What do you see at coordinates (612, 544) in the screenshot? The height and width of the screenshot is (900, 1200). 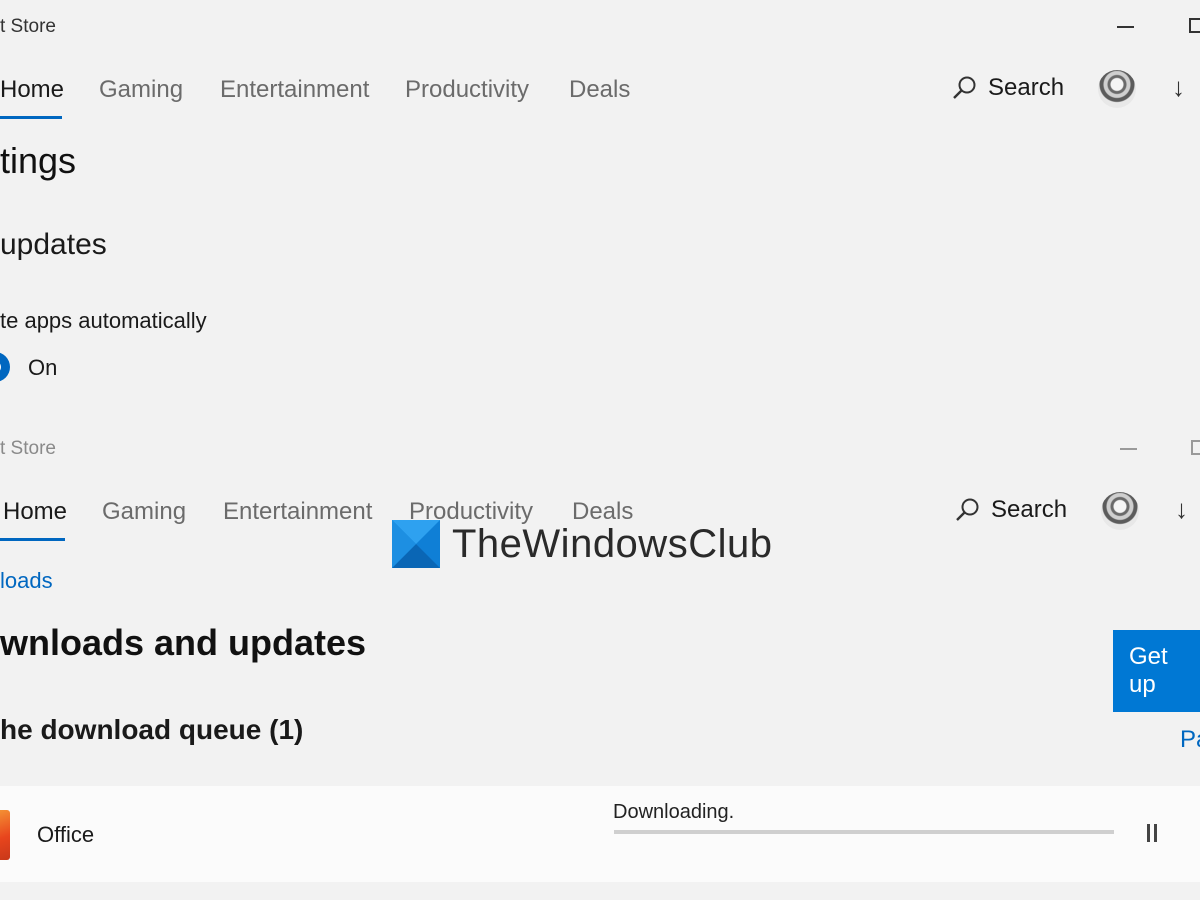 I see `watermark-text: TheWindowsClub` at bounding box center [612, 544].